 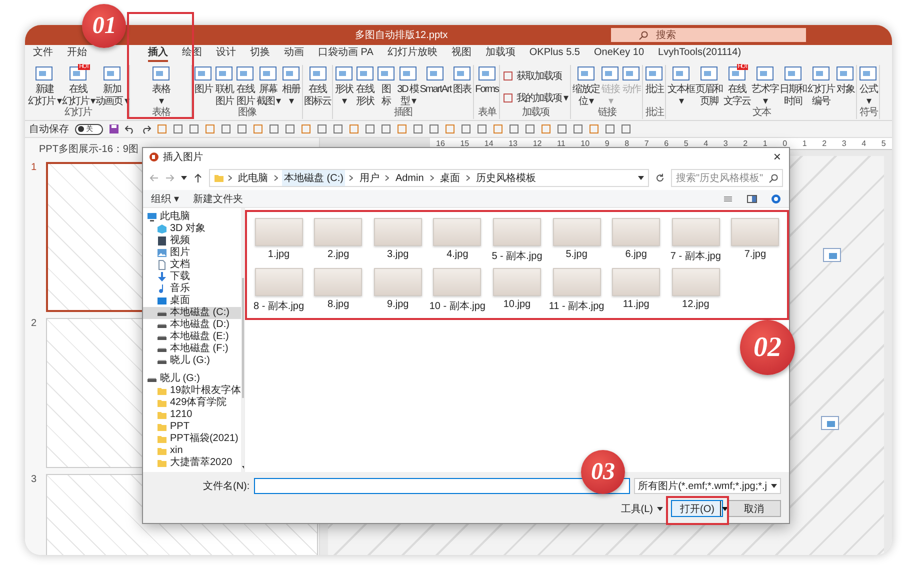 What do you see at coordinates (465, 143) in the screenshot?
I see `ruler-number: 15` at bounding box center [465, 143].